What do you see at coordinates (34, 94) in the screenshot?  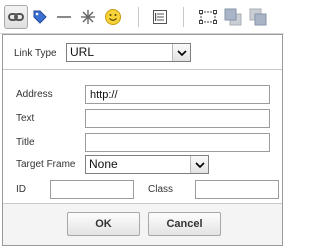 I see `address-label: Address` at bounding box center [34, 94].